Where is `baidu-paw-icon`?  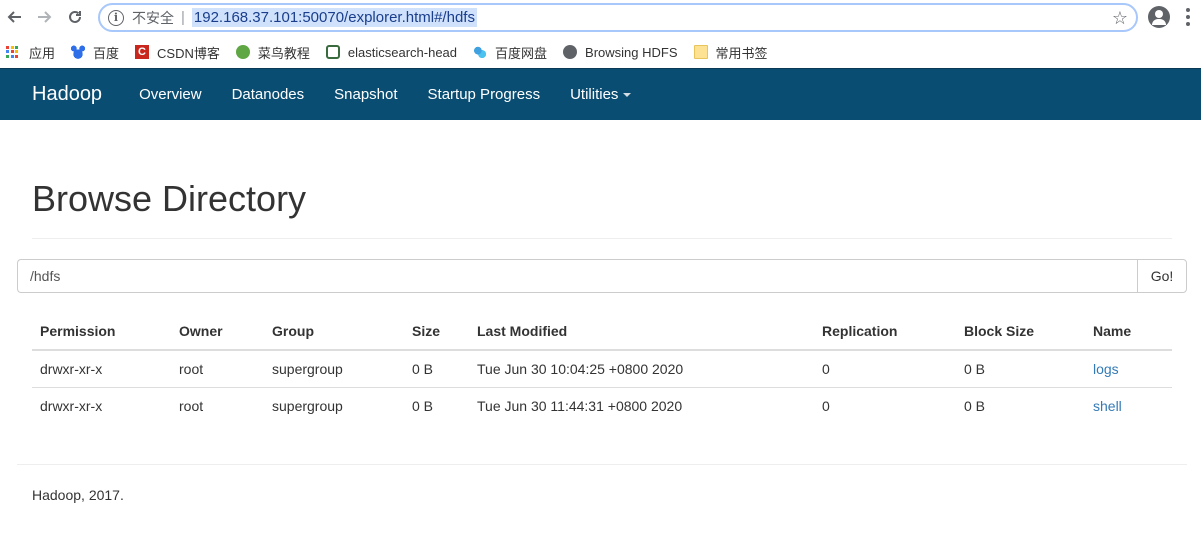 baidu-paw-icon is located at coordinates (78, 52).